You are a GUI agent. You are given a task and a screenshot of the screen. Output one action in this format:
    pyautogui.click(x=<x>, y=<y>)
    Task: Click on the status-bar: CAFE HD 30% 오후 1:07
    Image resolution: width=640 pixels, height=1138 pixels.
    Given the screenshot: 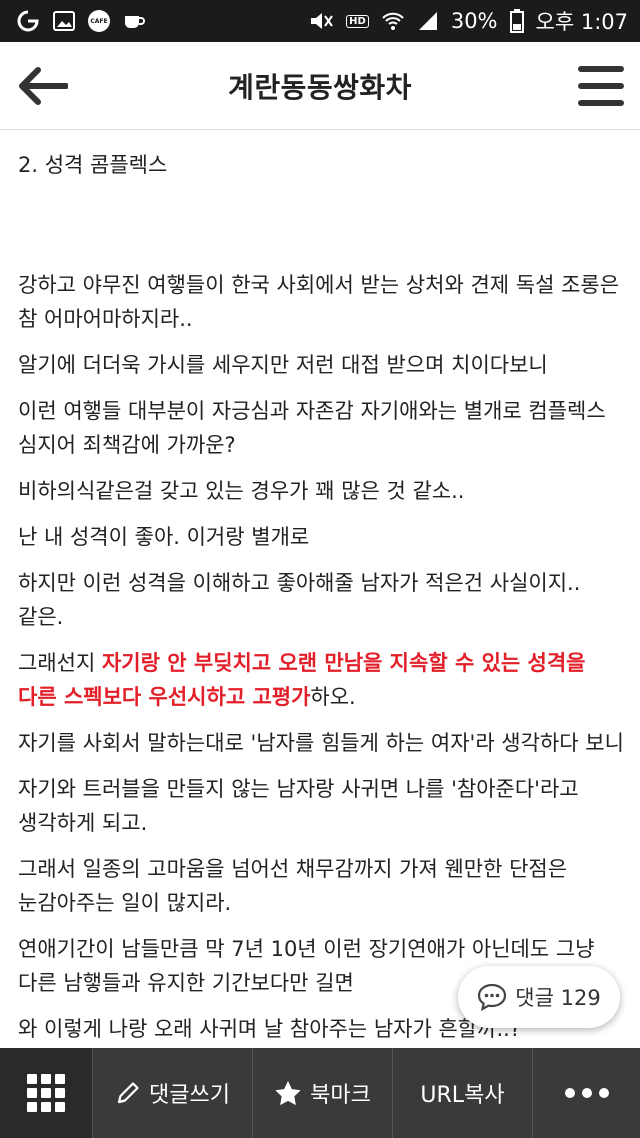 What is the action you would take?
    pyautogui.click(x=320, y=21)
    